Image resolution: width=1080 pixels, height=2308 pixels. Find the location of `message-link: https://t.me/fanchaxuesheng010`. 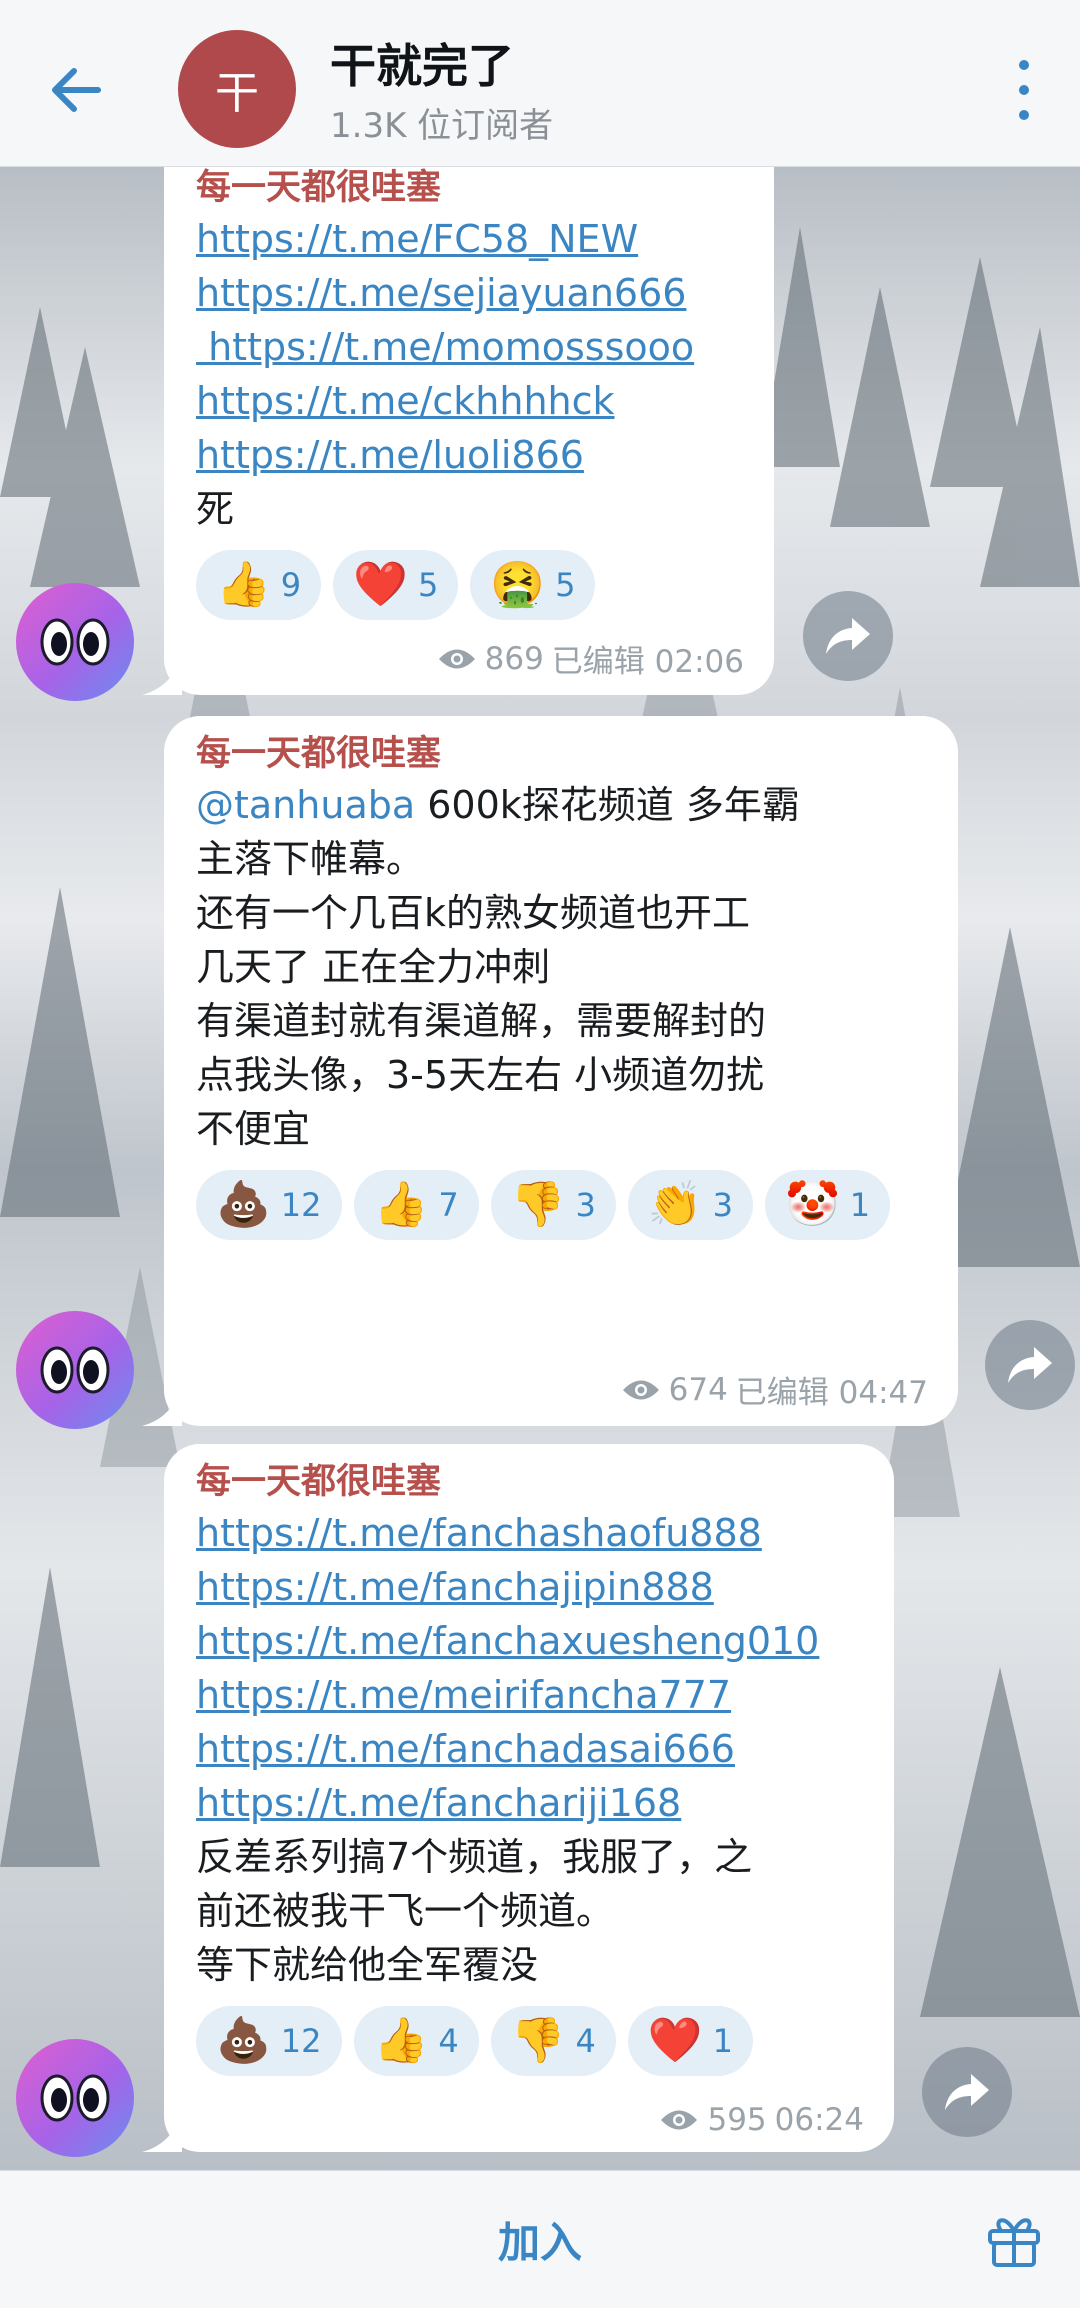

message-link: https://t.me/fanchaxuesheng010 is located at coordinates (529, 1641).